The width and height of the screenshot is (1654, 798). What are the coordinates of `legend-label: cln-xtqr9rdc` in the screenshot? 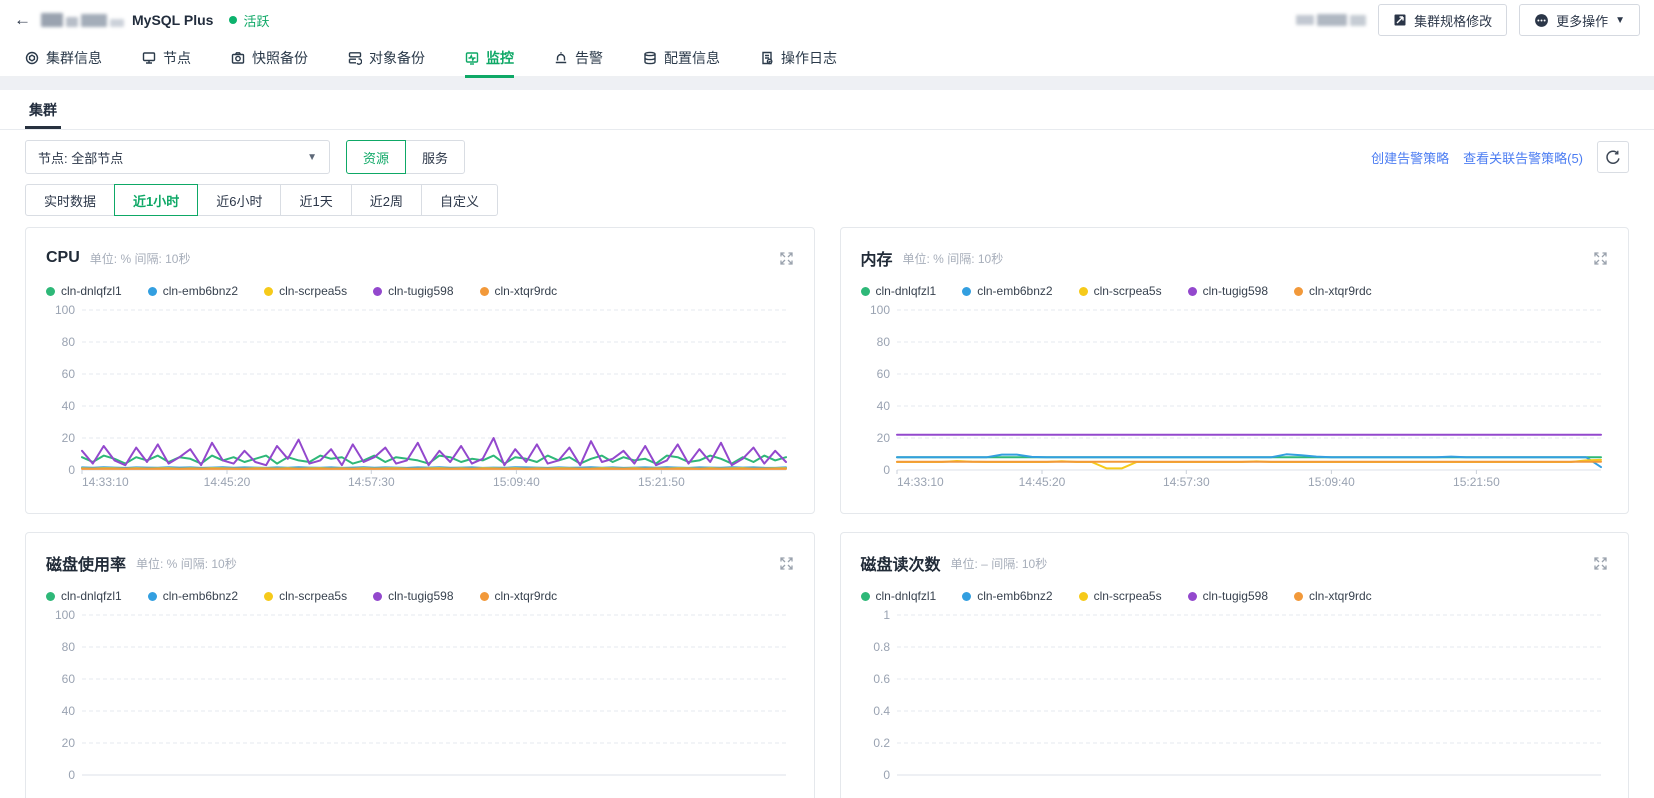 It's located at (1340, 291).